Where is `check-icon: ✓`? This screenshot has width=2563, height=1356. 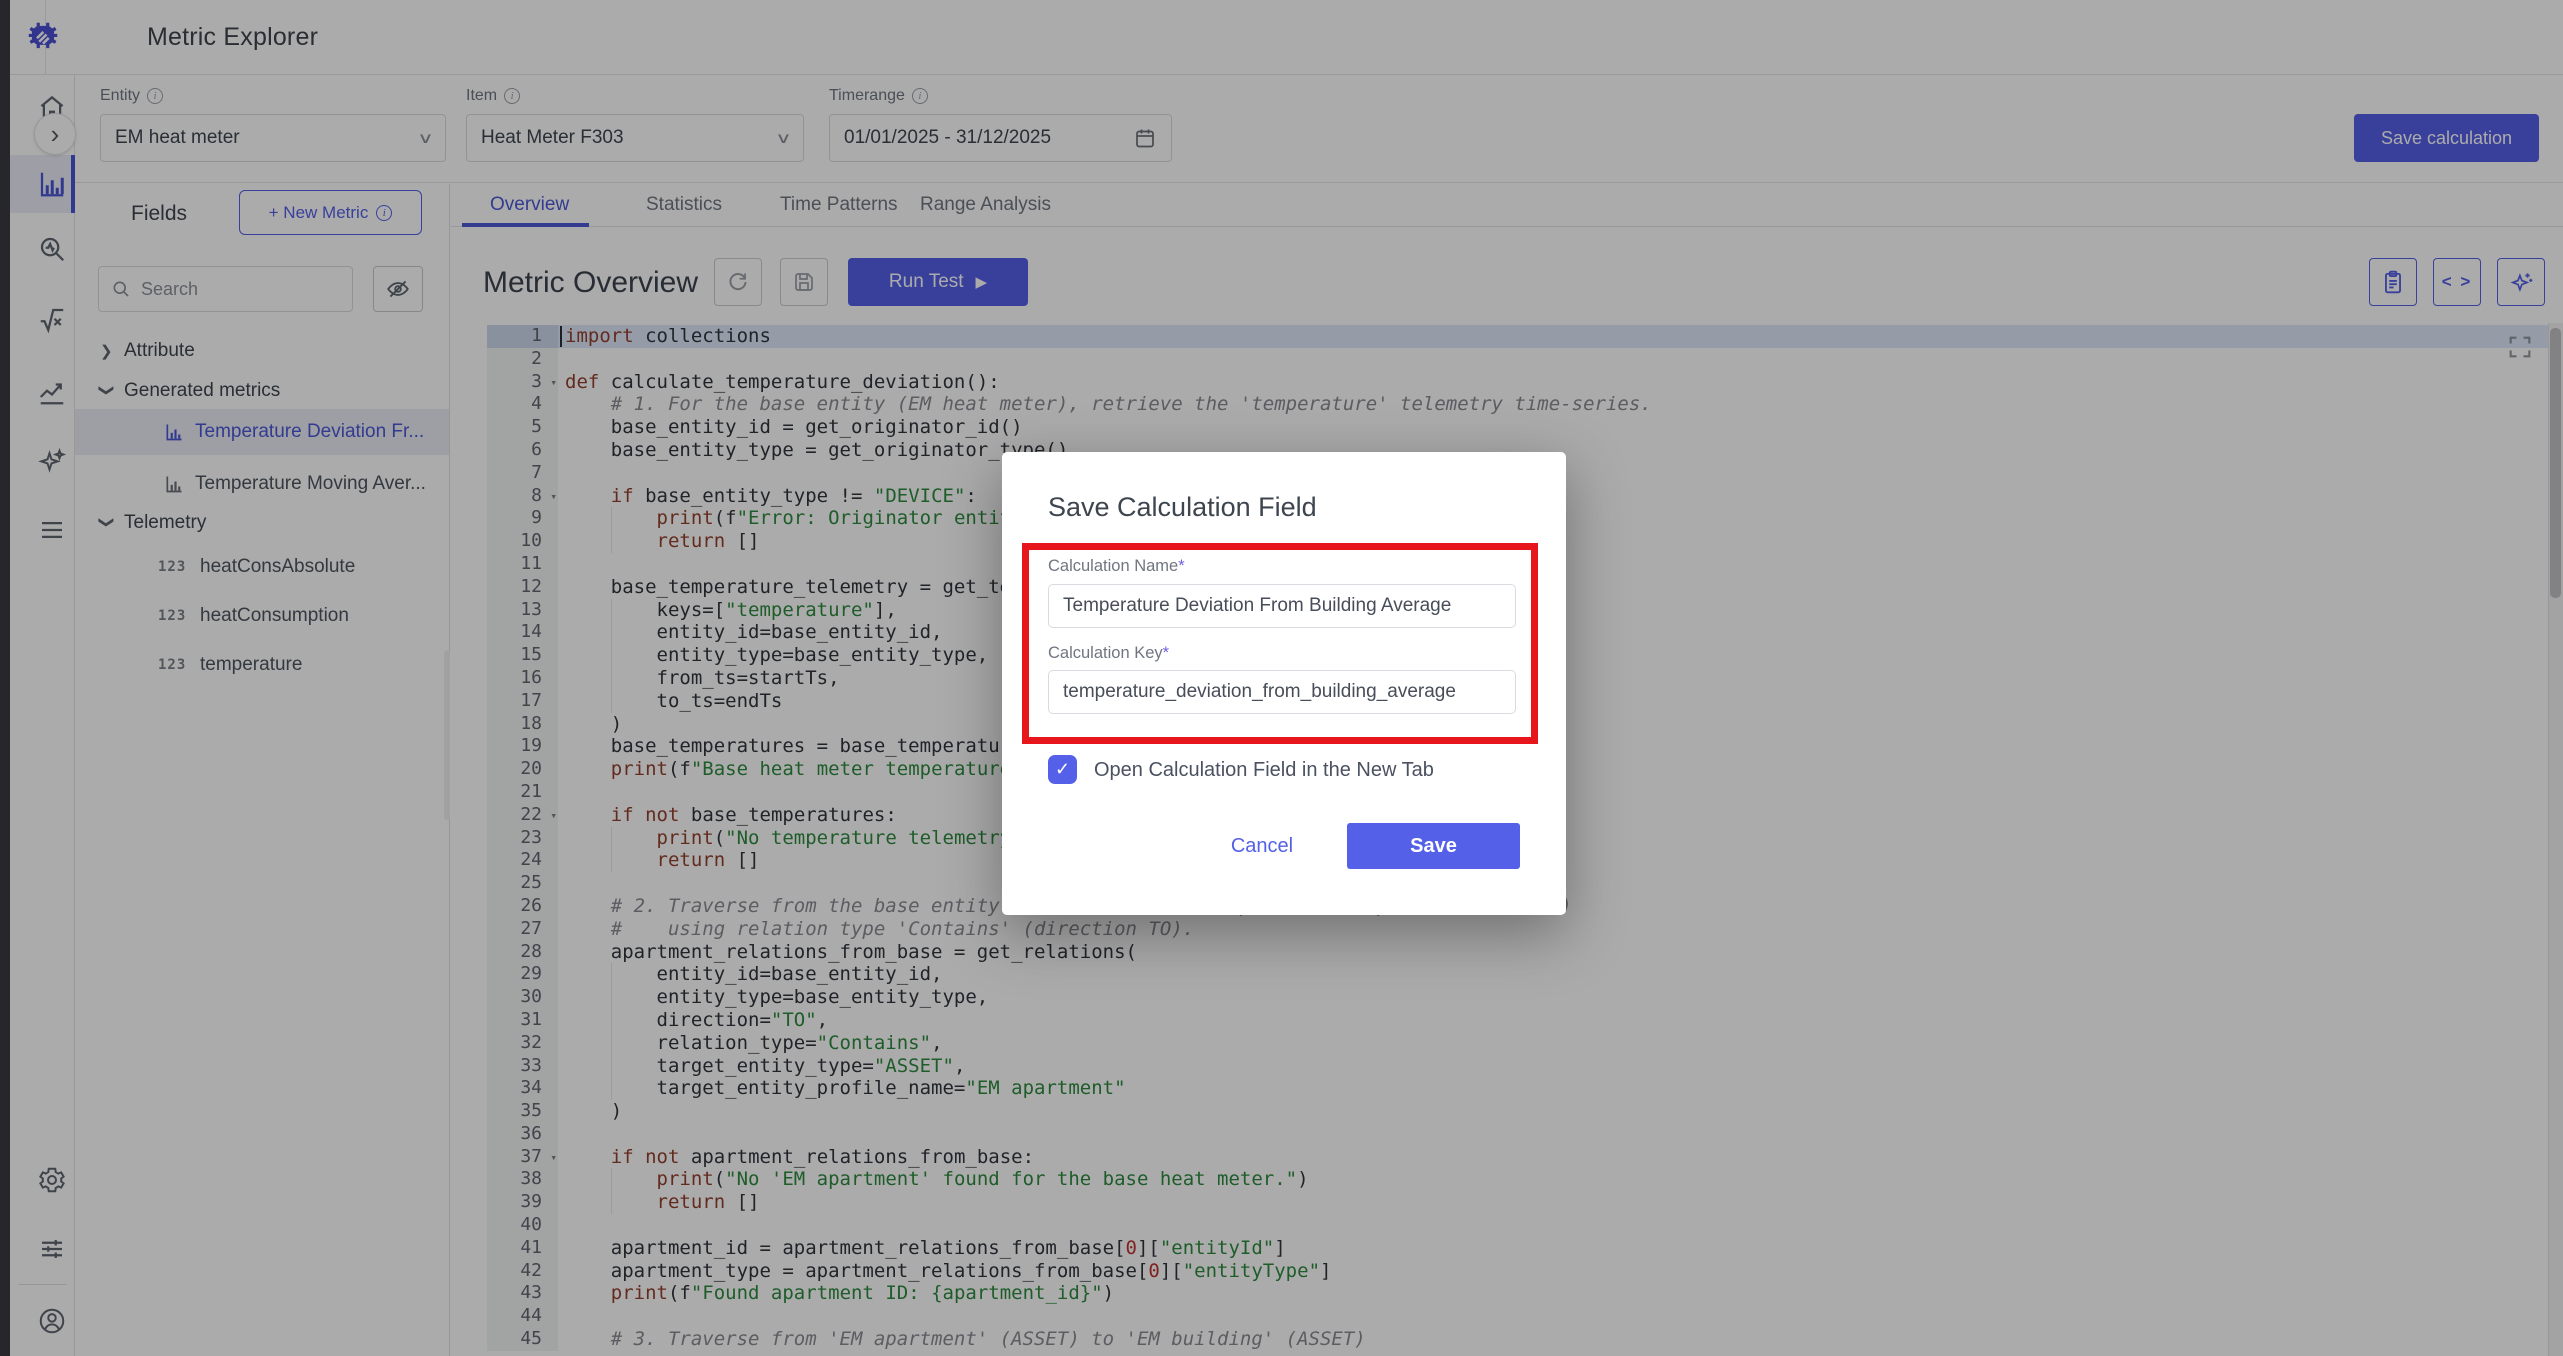
check-icon: ✓ is located at coordinates (1062, 769).